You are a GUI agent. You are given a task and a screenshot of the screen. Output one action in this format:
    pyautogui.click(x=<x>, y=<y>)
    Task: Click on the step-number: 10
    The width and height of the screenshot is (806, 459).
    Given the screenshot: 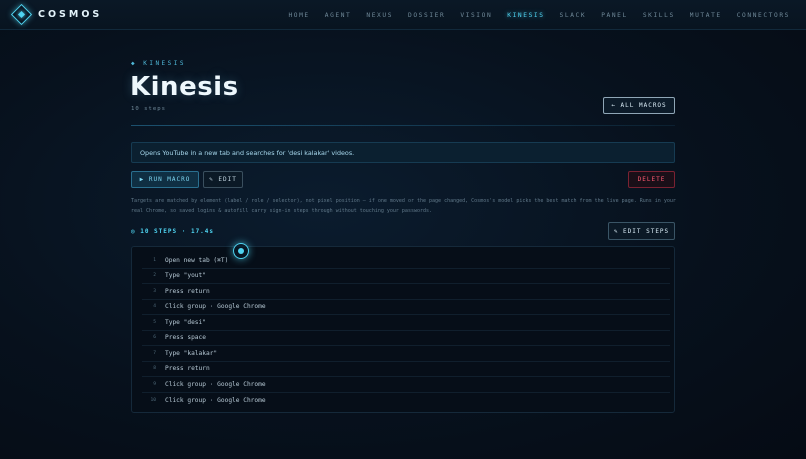 What is the action you would take?
    pyautogui.click(x=153, y=400)
    